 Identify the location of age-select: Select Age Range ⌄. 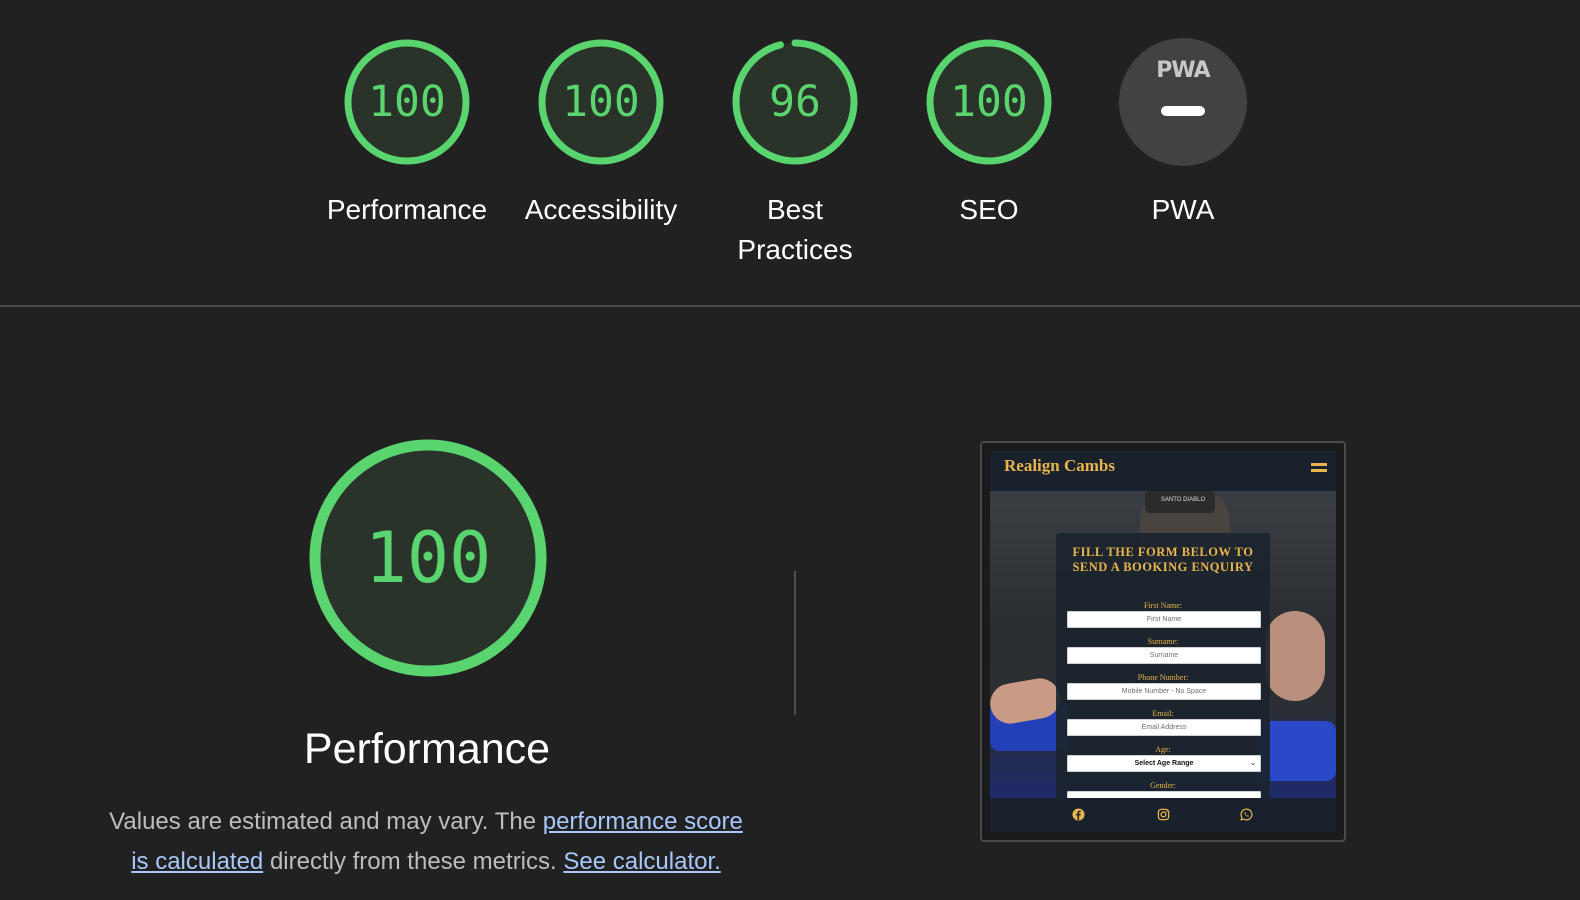
(1164, 763).